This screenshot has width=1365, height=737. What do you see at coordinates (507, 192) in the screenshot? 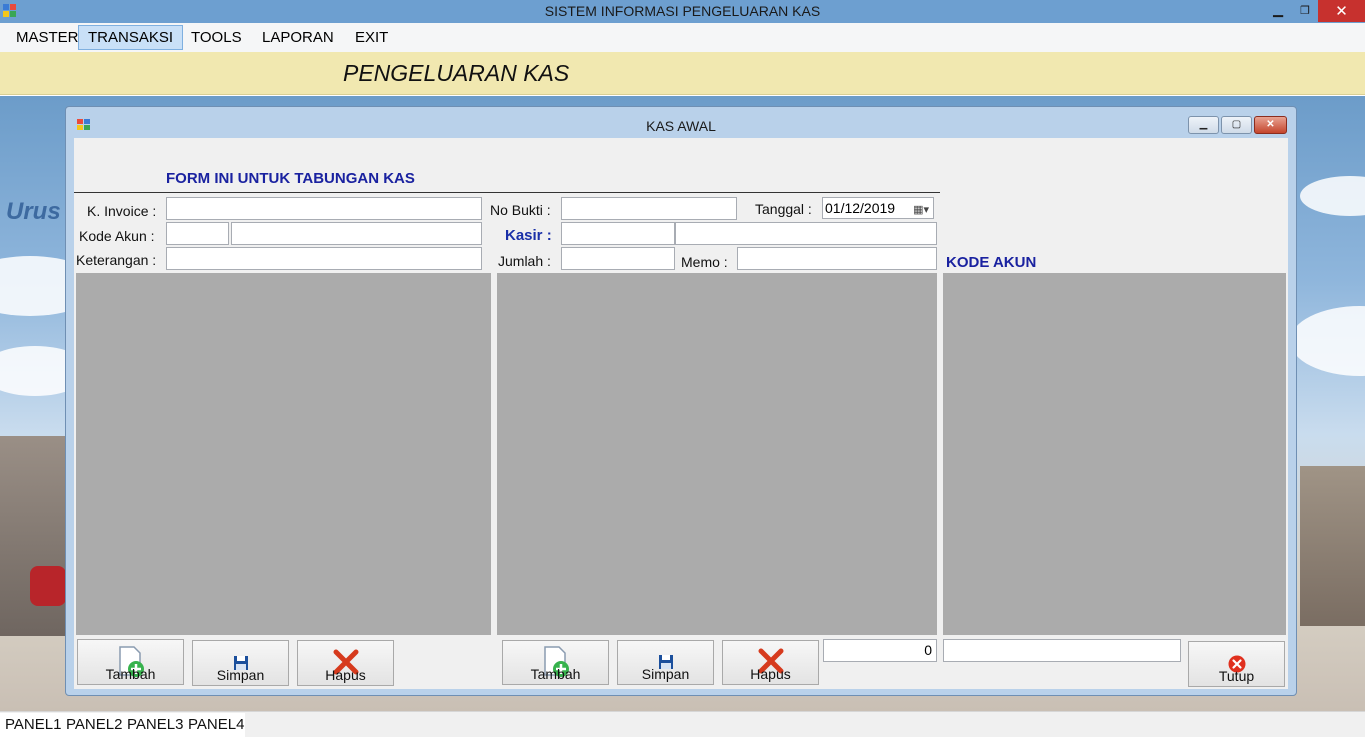
I see `heading-divider` at bounding box center [507, 192].